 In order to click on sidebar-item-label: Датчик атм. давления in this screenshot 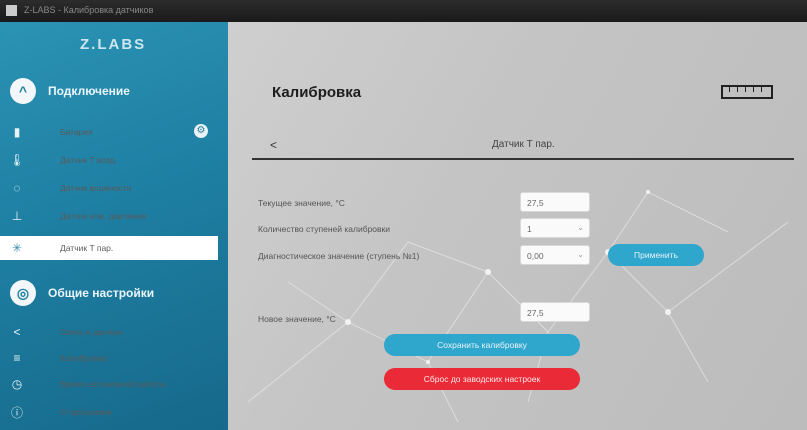, I will do `click(103, 216)`.